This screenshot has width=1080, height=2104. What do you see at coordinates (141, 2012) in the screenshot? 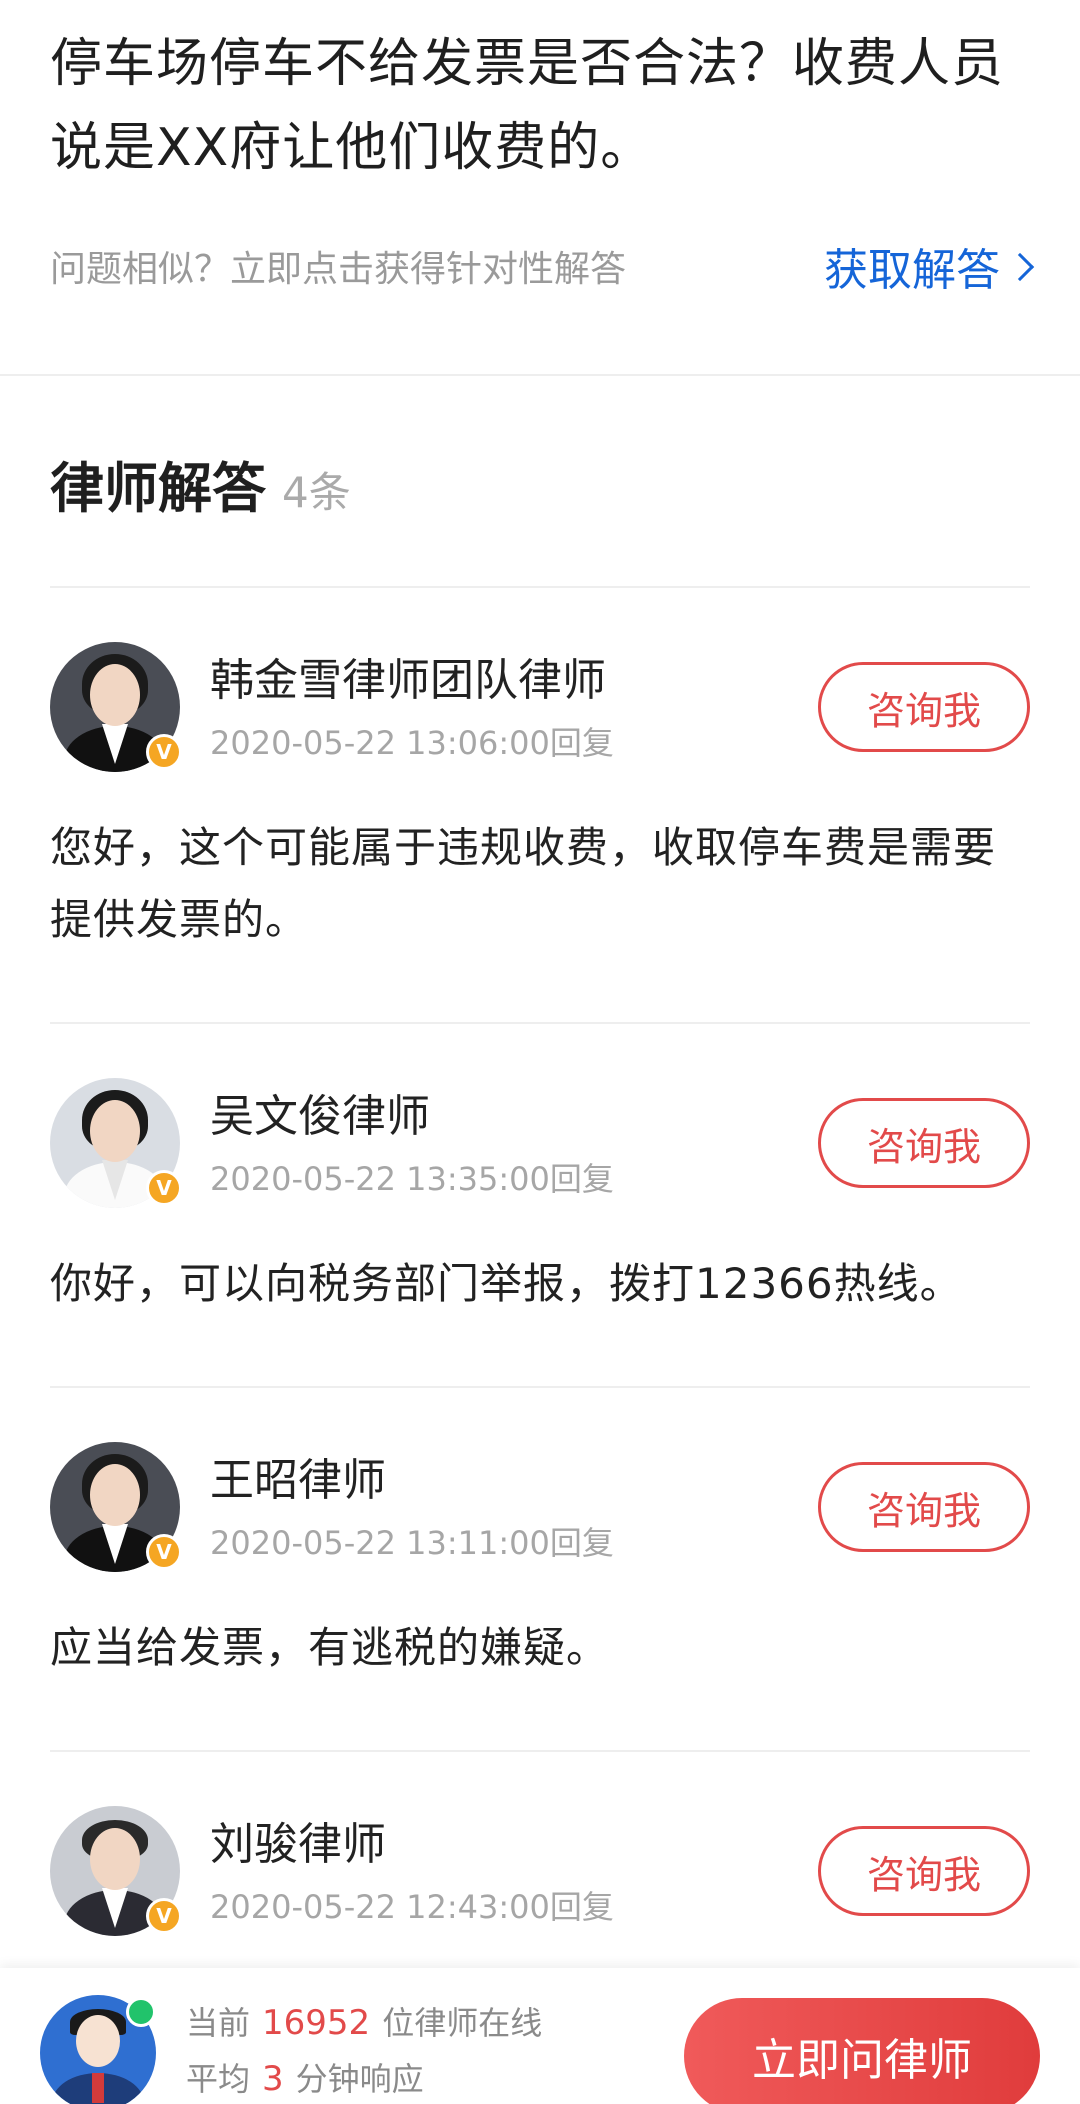
I see `online-status-icon` at bounding box center [141, 2012].